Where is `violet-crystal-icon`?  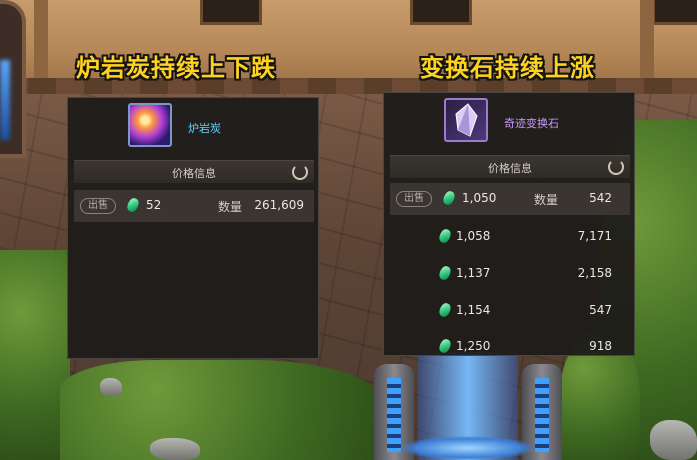 violet-crystal-icon is located at coordinates (466, 120).